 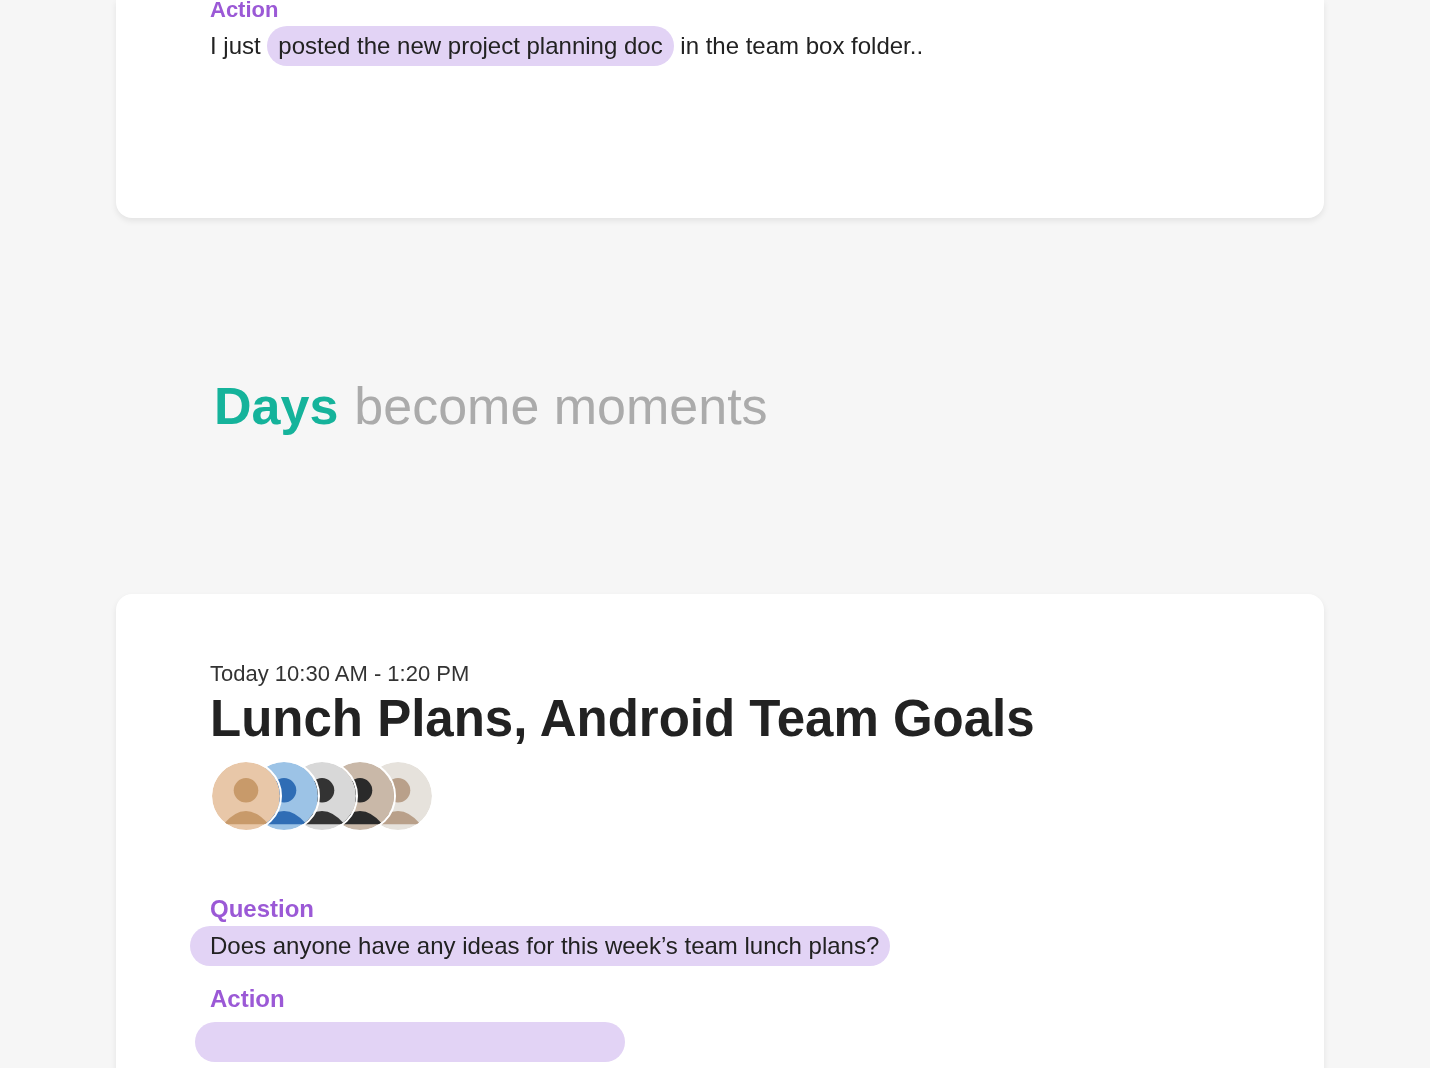 I want to click on headline-accent: Days, so click(x=276, y=406).